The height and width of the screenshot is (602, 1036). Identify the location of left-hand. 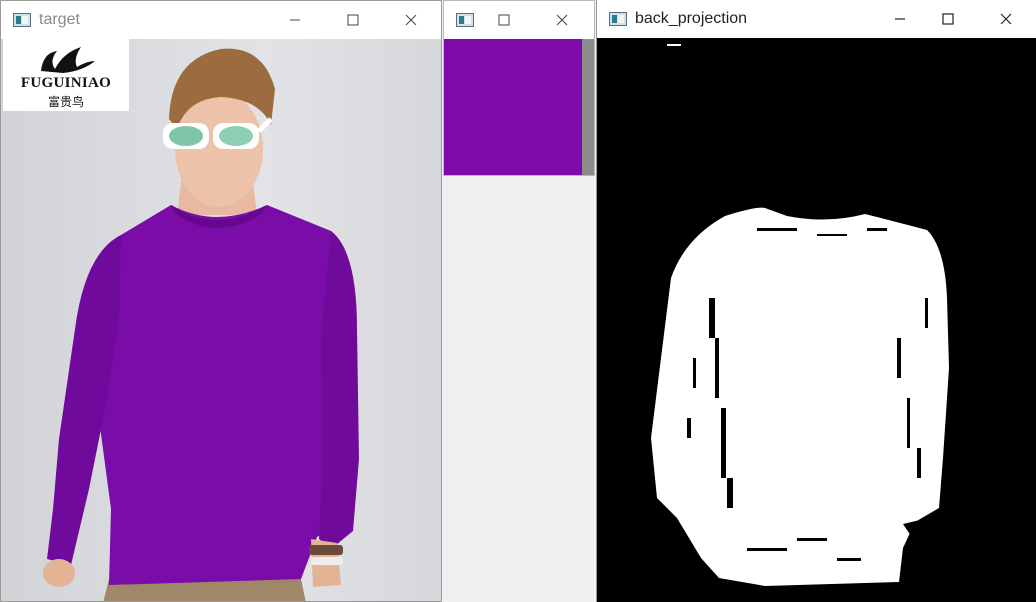
(59, 573).